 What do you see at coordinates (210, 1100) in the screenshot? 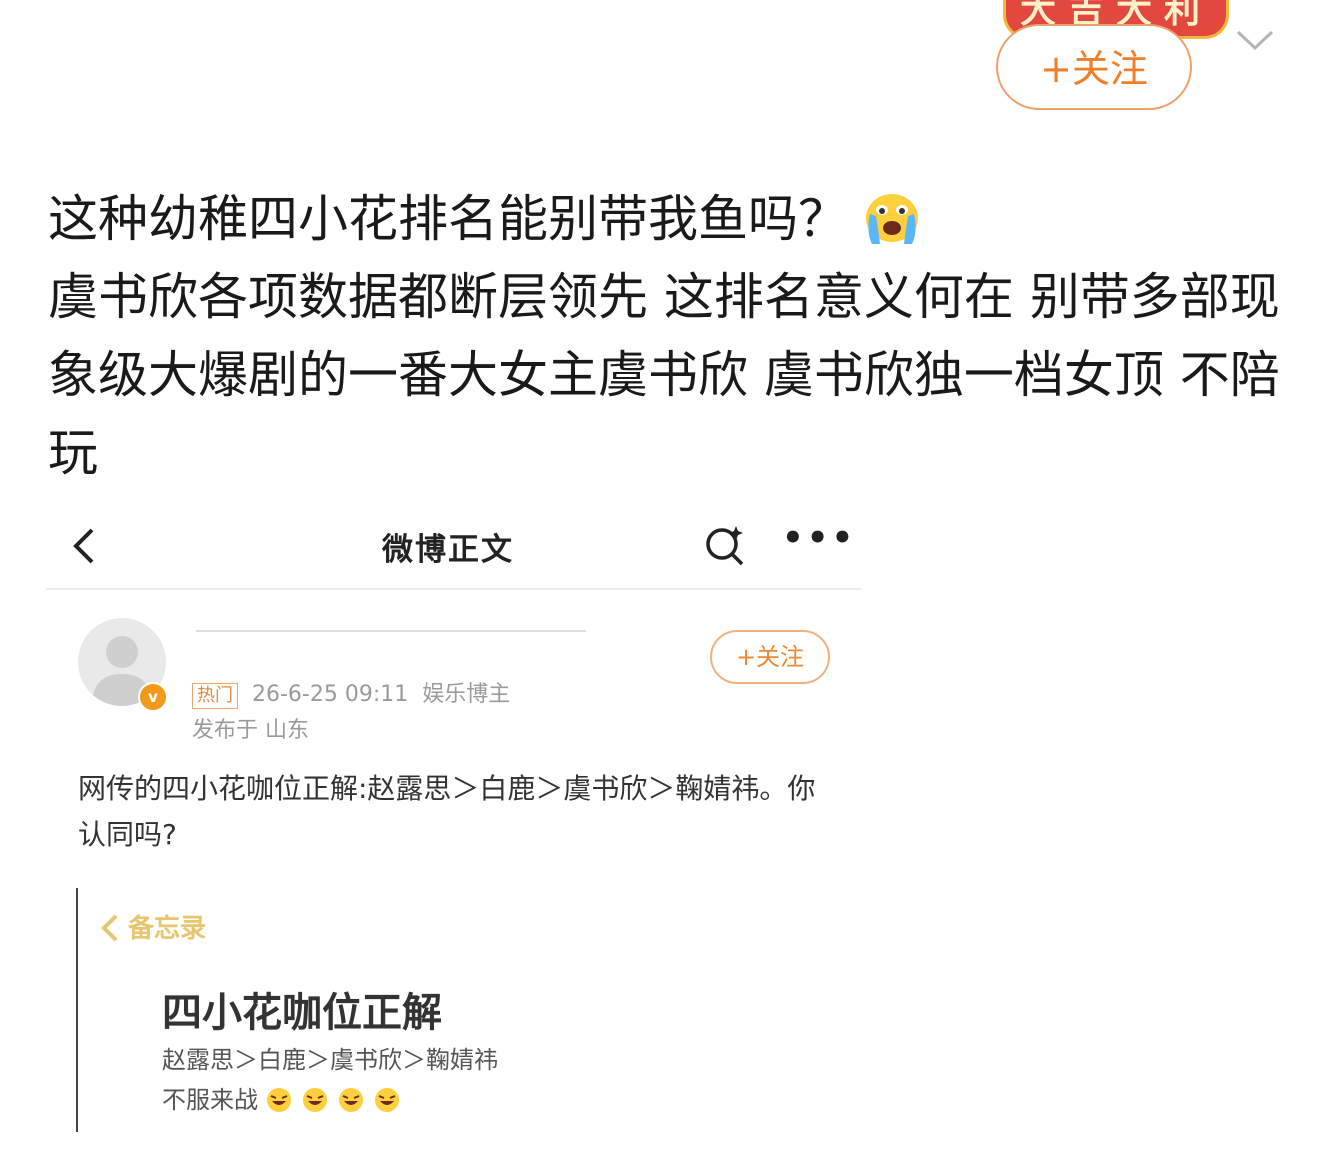
I see `memo-challenge-text: 不服来战` at bounding box center [210, 1100].